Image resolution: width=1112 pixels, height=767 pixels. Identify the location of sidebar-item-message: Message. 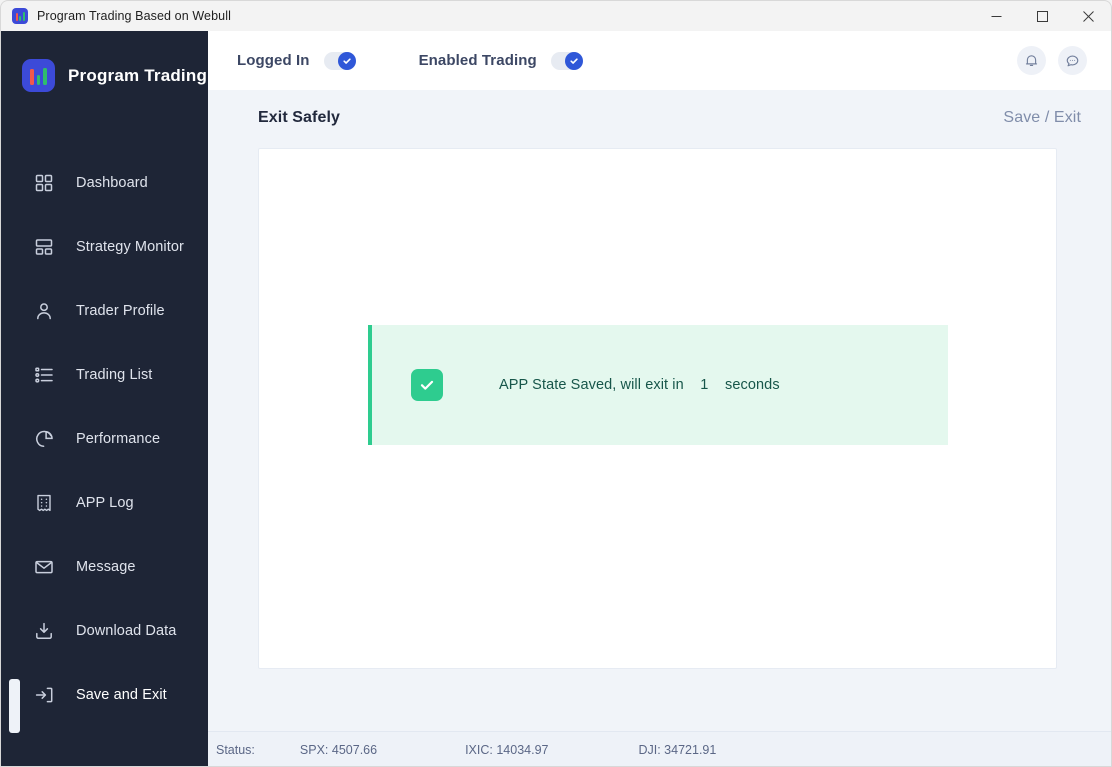
(104, 567).